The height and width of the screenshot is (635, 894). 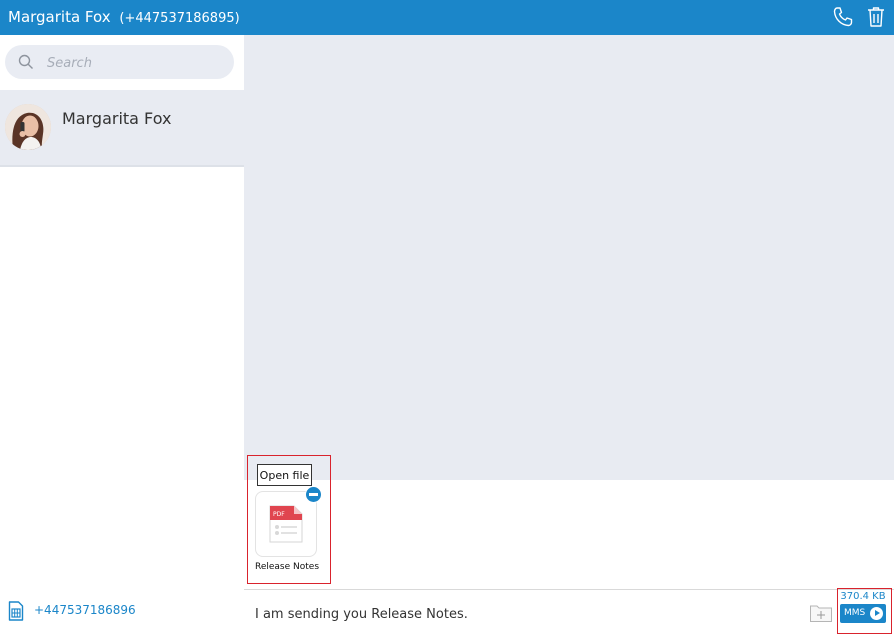 I want to click on delete-conversation-button, so click(x=876, y=17).